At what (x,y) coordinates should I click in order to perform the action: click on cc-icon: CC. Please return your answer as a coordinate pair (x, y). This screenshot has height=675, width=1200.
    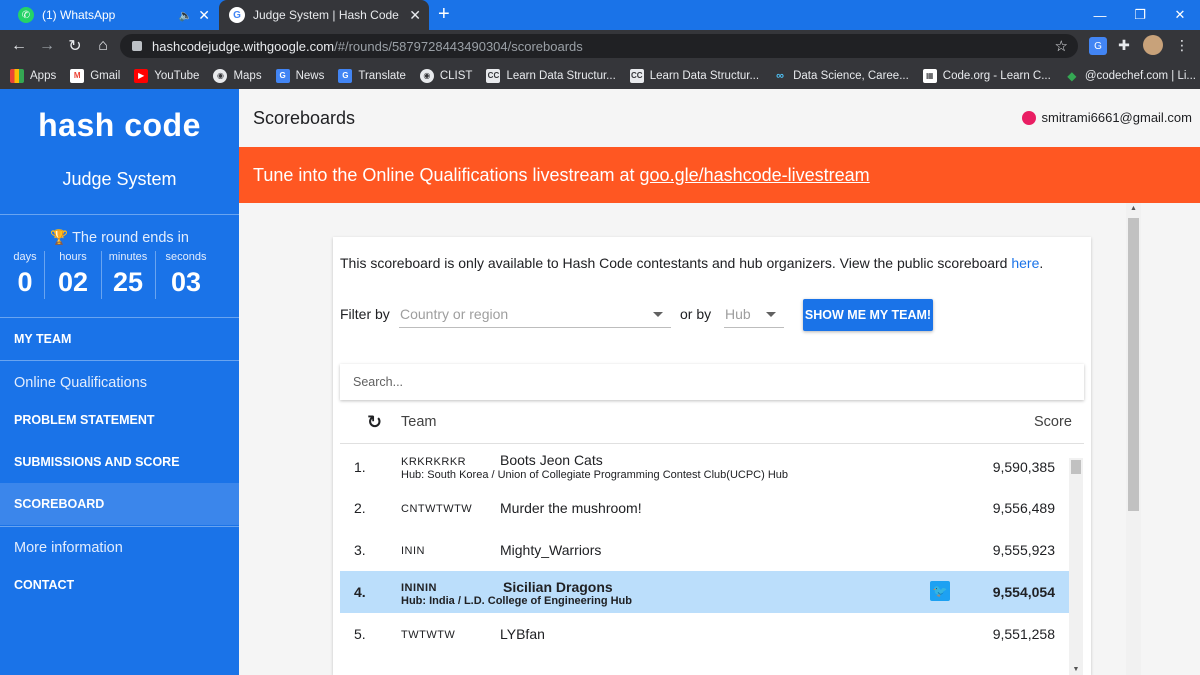
    Looking at the image, I should click on (636, 75).